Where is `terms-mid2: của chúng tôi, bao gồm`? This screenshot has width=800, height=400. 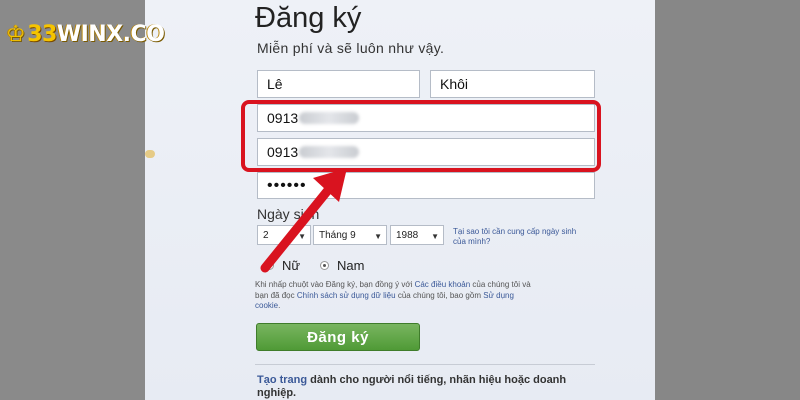 terms-mid2: của chúng tôi, bao gồm is located at coordinates (439, 295).